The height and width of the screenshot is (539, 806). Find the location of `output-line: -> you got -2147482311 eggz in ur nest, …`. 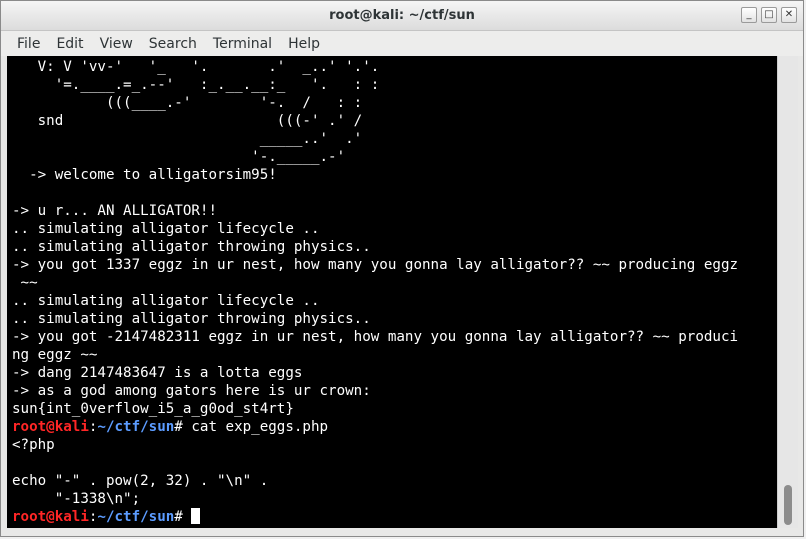

output-line: -> you got -2147482311 eggz in ur nest, … is located at coordinates (375, 337).